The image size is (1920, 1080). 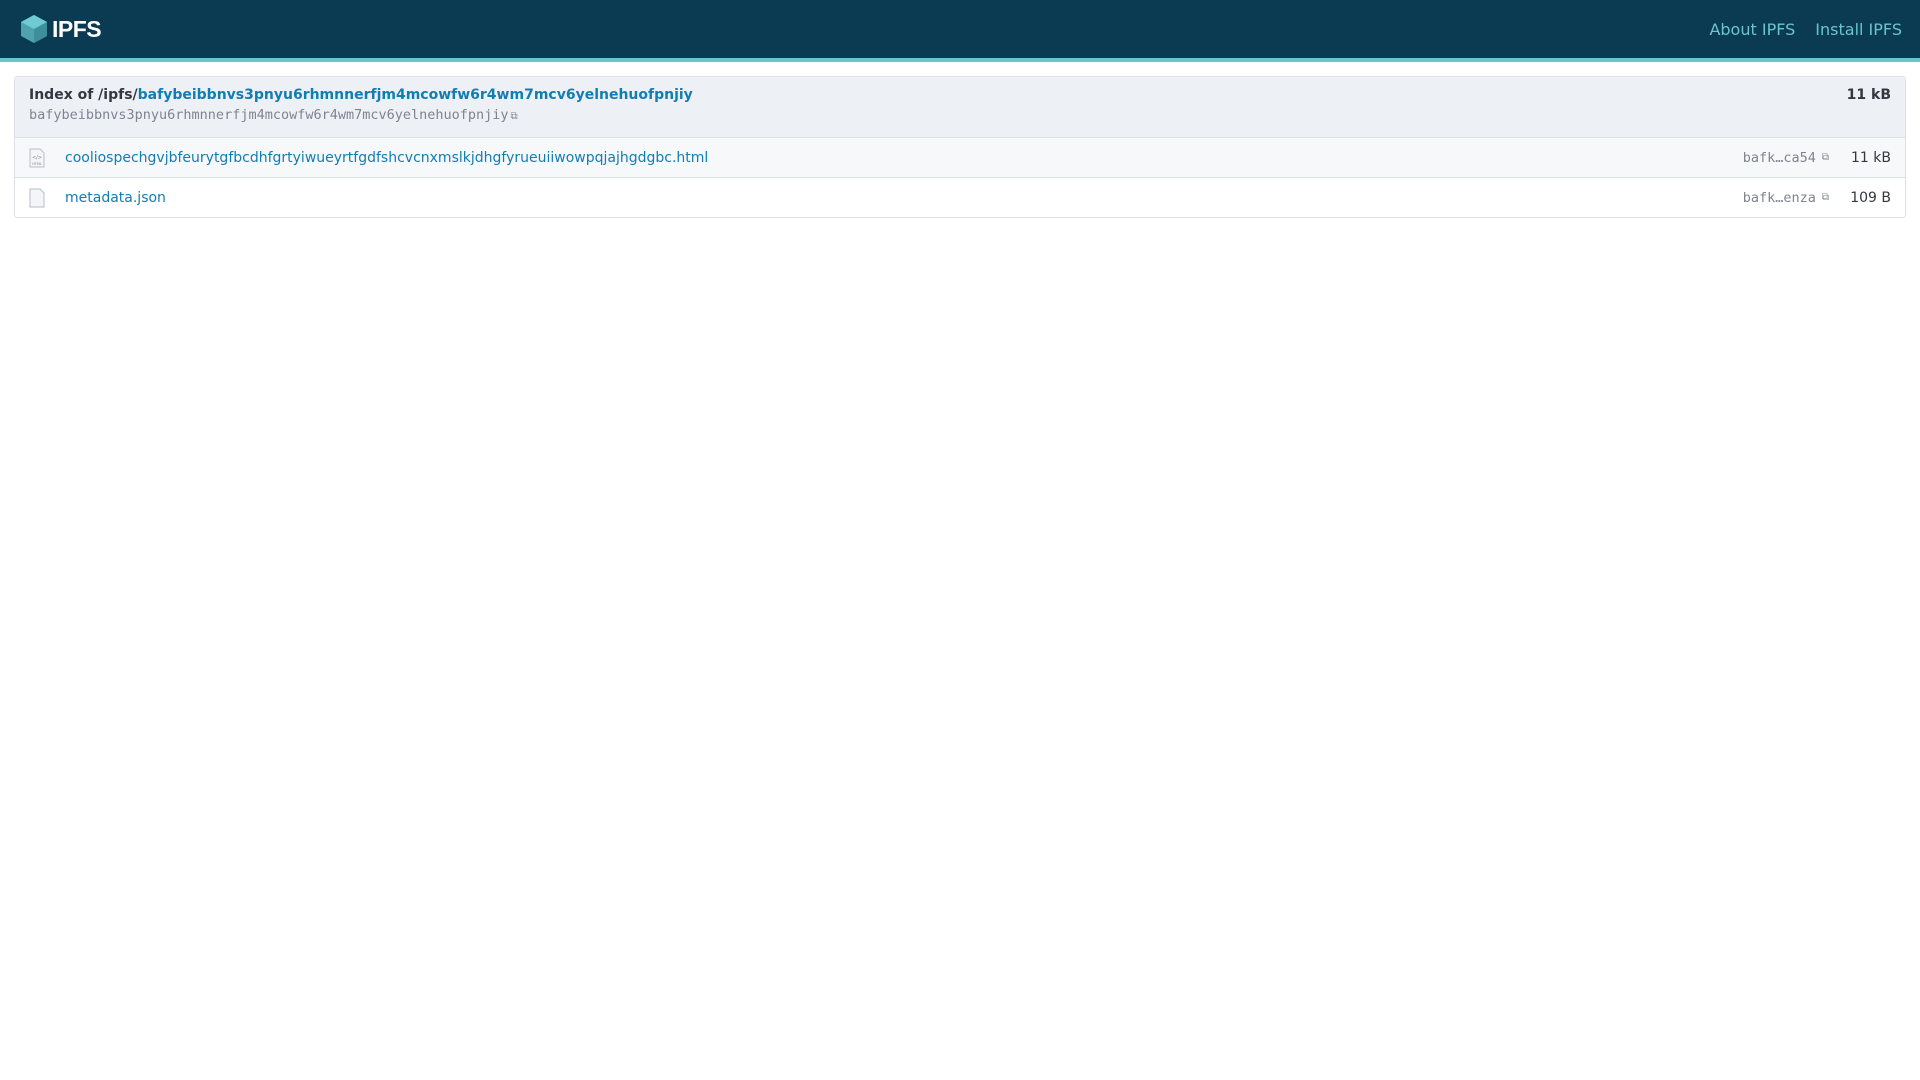 I want to click on file-link: metadata.json, so click(x=904, y=198).